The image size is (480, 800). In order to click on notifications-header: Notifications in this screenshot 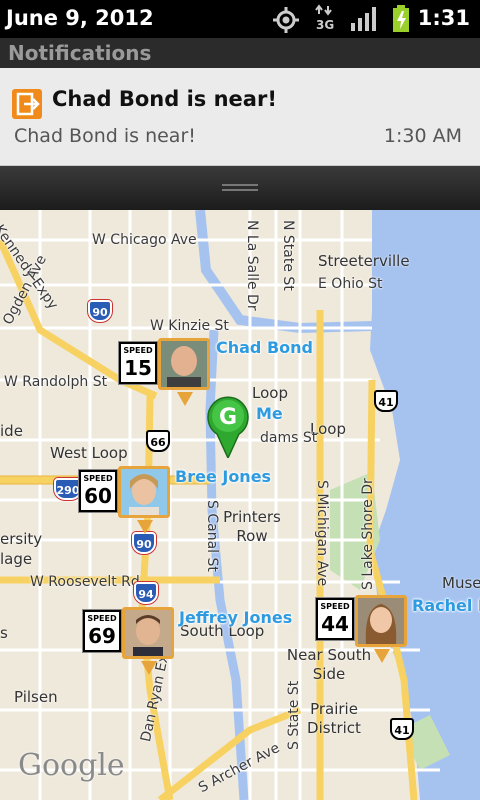, I will do `click(240, 53)`.